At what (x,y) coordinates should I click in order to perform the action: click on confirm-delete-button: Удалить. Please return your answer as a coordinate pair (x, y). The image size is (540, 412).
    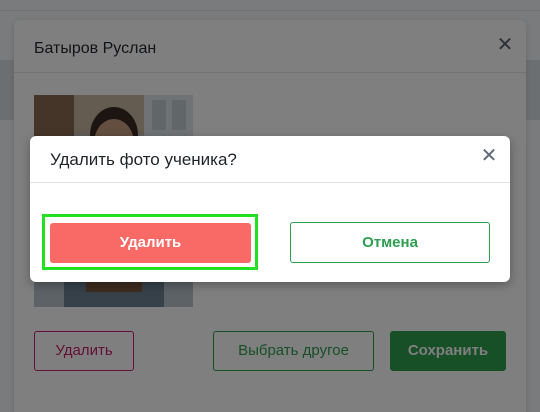
    Looking at the image, I should click on (150, 243).